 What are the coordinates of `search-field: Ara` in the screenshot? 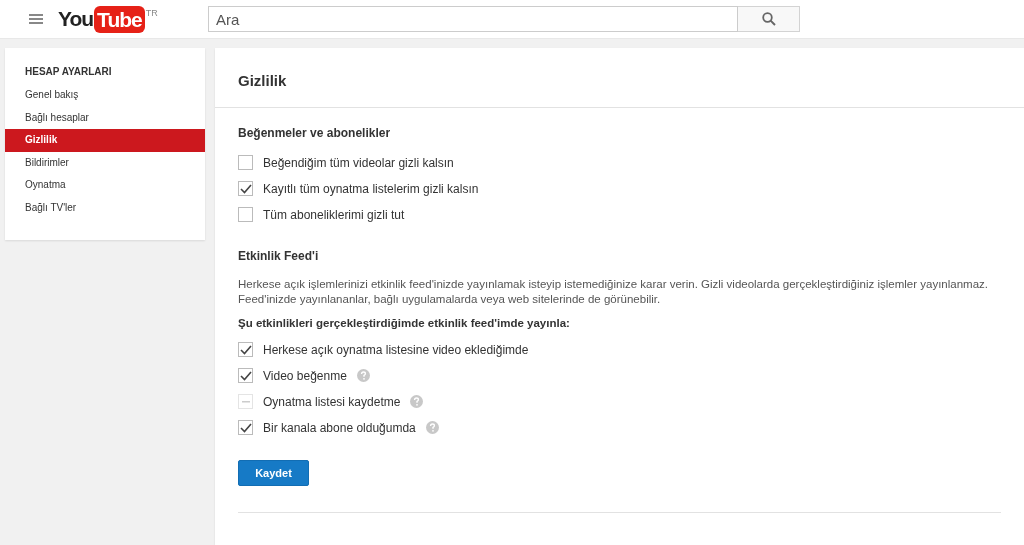 It's located at (473, 19).